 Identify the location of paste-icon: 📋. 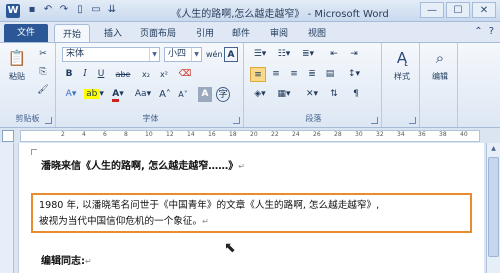
(17, 58).